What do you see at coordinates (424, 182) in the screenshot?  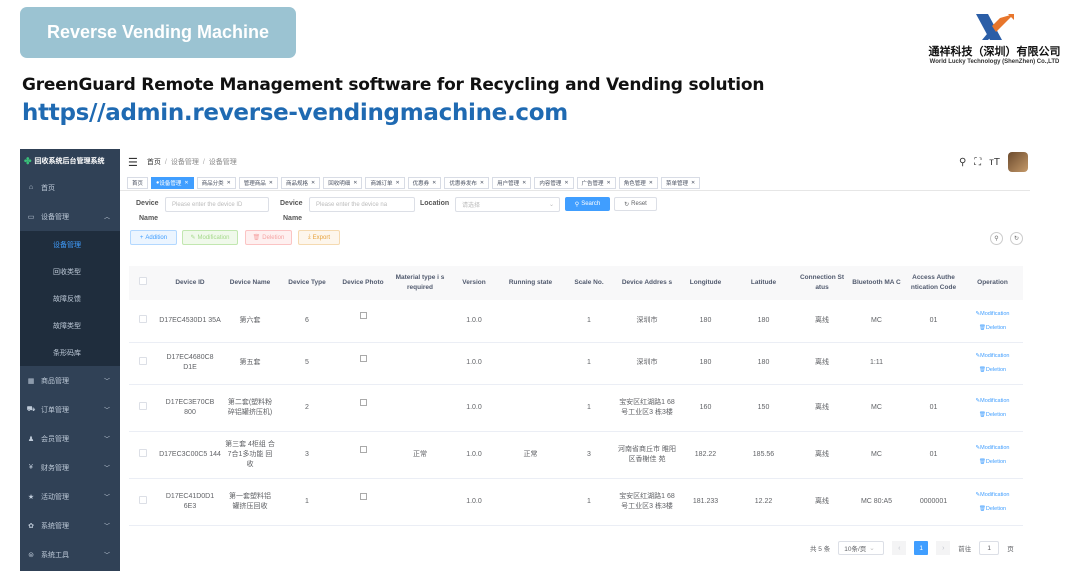 I see `tag-item: 优惠券 ✕` at bounding box center [424, 182].